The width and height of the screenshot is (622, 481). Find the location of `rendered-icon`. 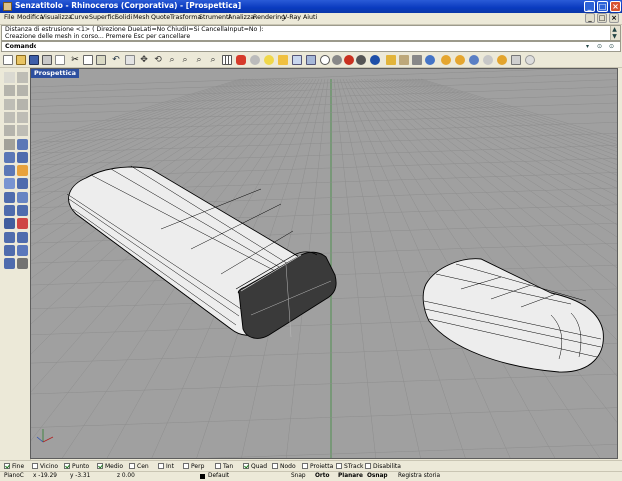

rendered-icon is located at coordinates (349, 60).